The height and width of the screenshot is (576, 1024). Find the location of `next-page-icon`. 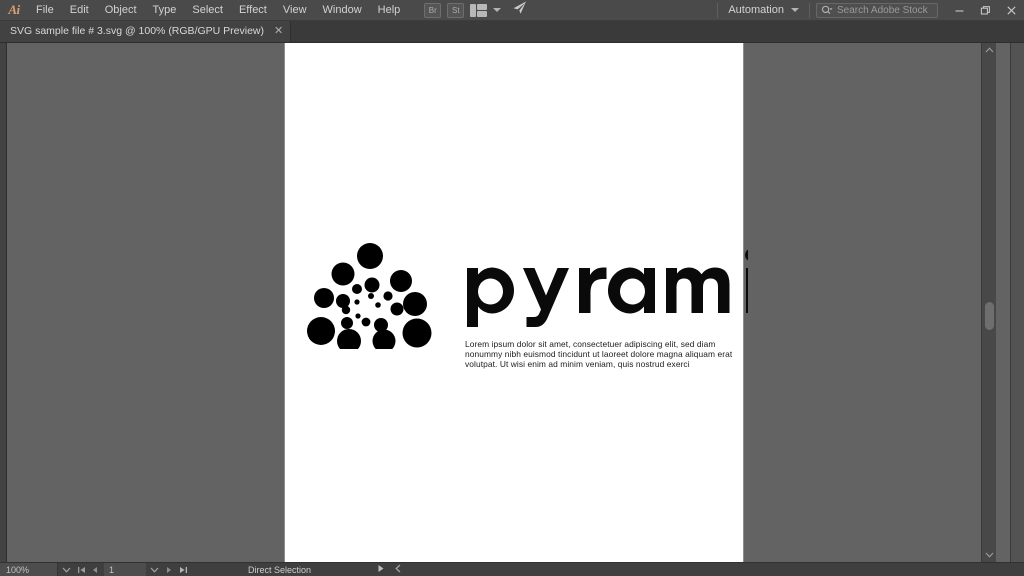

next-page-icon is located at coordinates (169, 569).